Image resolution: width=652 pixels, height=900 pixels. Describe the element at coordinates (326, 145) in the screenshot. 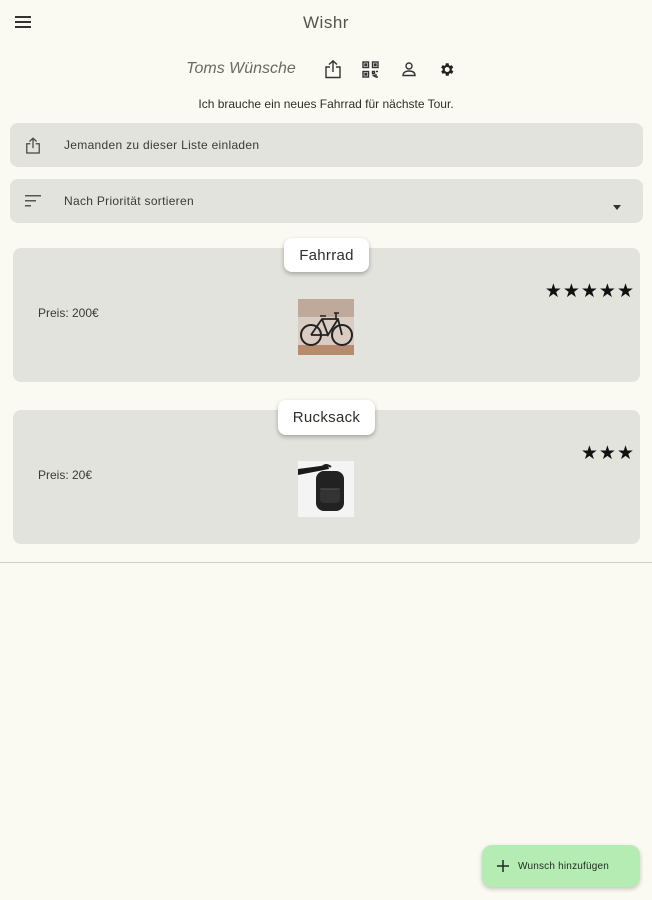

I see `invite-button: Jemanden zu dieser Liste einladen` at that location.